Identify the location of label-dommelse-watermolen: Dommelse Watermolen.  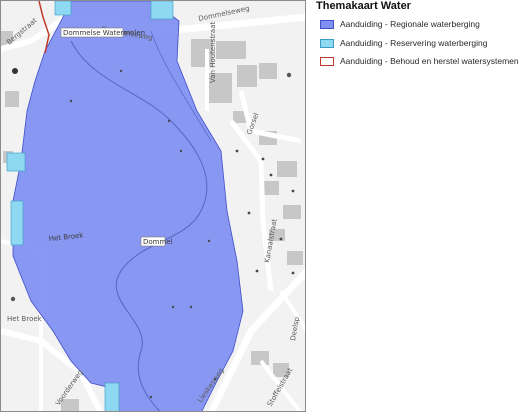
(104, 33).